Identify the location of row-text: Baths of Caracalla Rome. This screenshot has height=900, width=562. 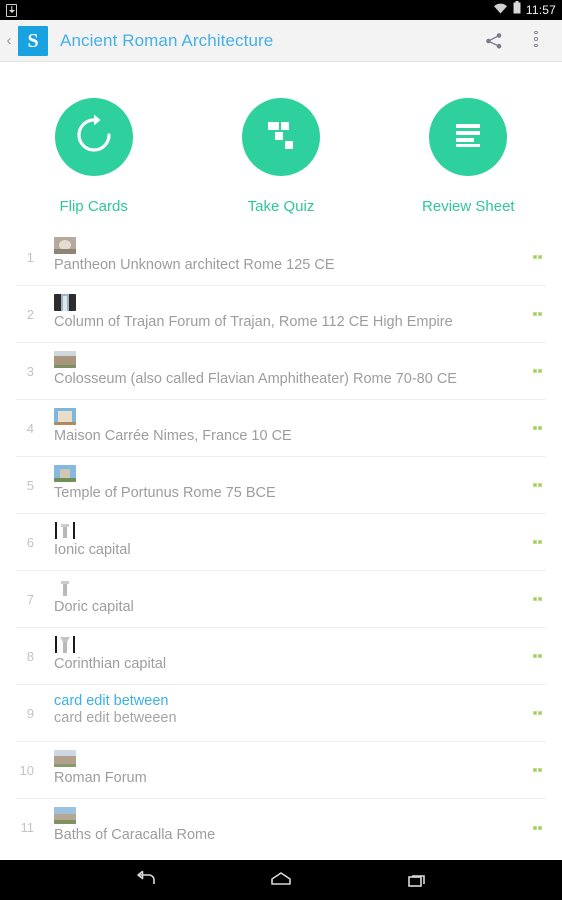
(135, 835).